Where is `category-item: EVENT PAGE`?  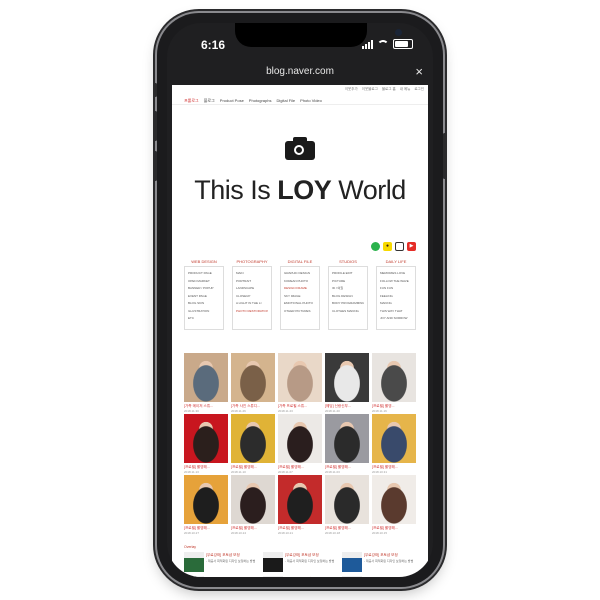
category-item: EVENT PAGE is located at coordinates (204, 297).